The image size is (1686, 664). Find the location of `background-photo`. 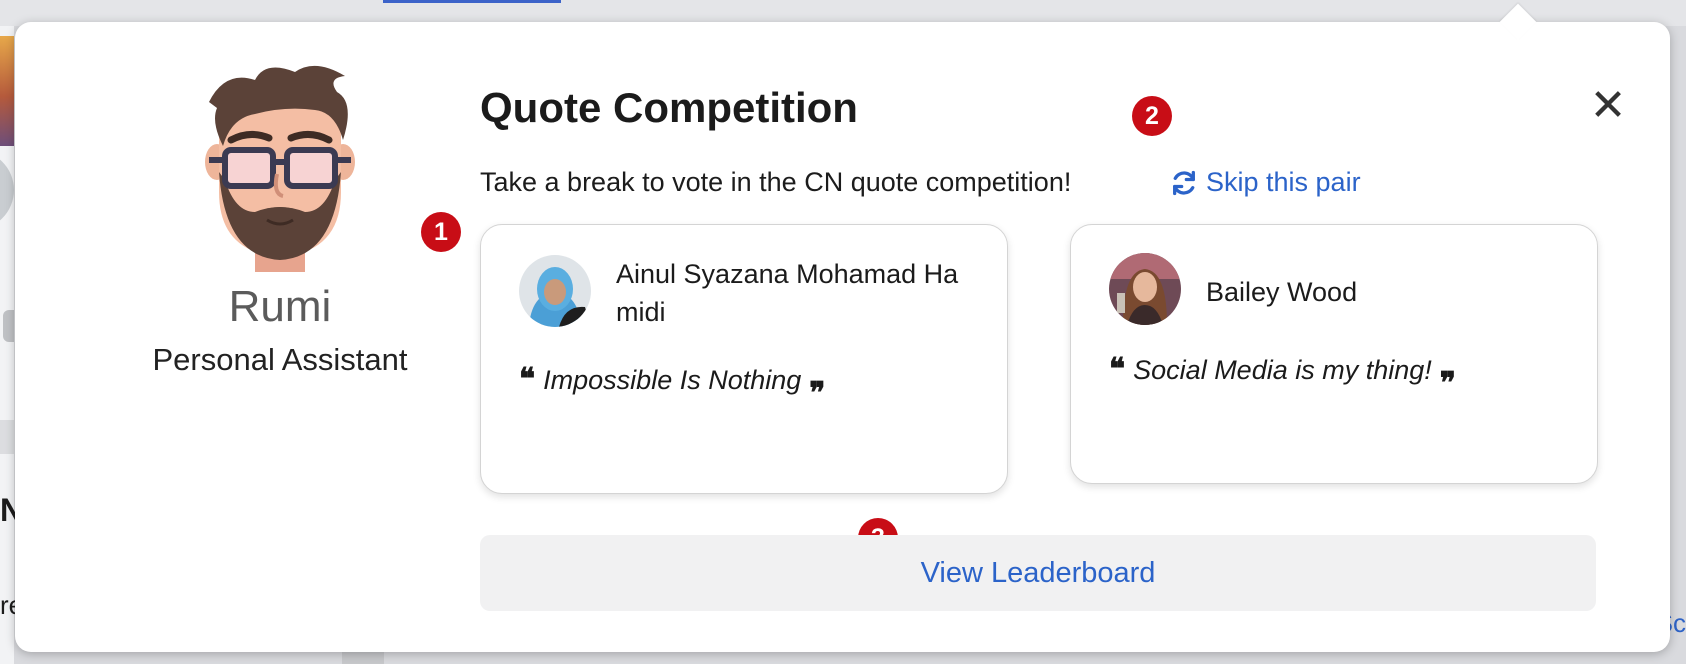

background-photo is located at coordinates (7, 91).